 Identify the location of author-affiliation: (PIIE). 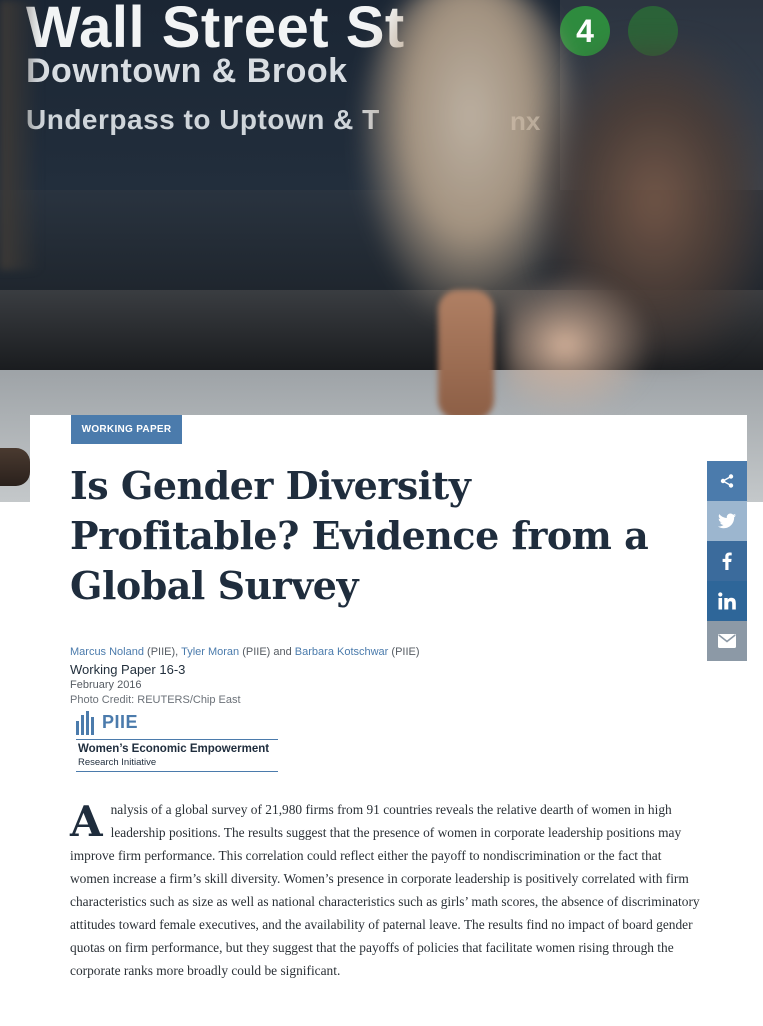
(404, 652).